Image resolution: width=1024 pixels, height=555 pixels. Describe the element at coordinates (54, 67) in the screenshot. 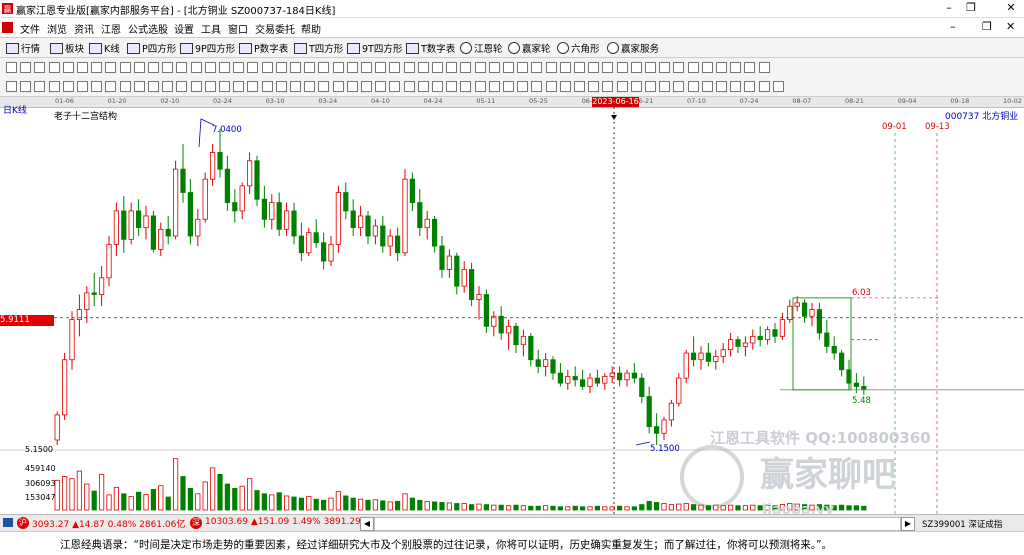

I see `draw-tool-4-icon` at that location.